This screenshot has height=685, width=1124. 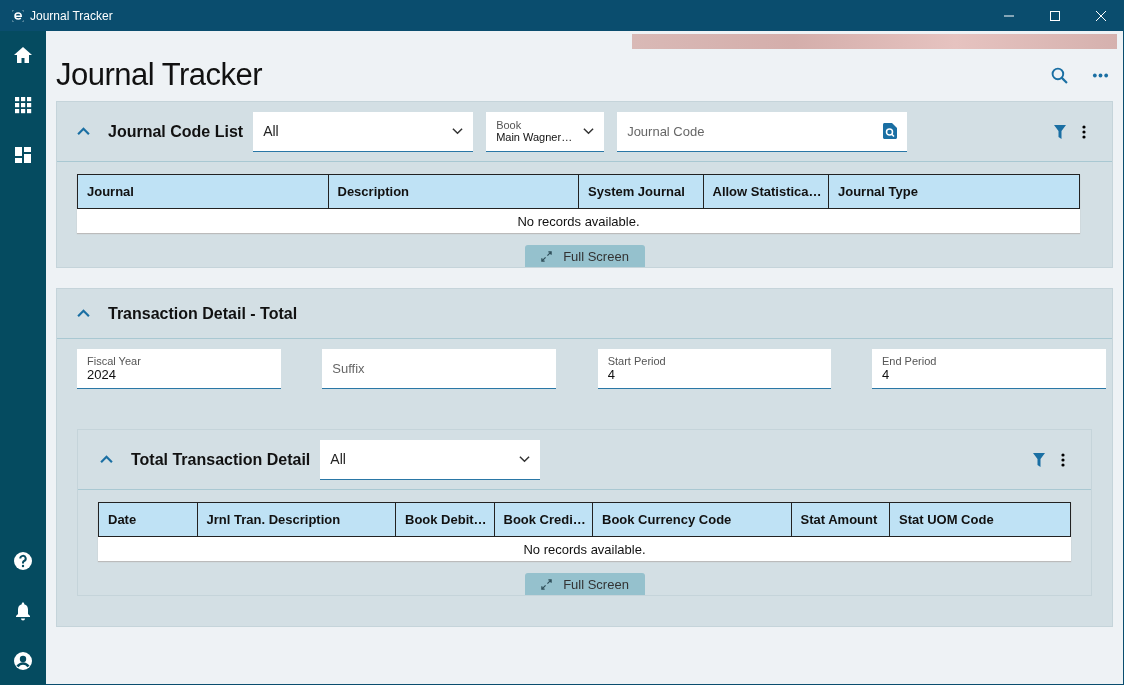 What do you see at coordinates (692, 519) in the screenshot?
I see `column-header: Book Currency Code` at bounding box center [692, 519].